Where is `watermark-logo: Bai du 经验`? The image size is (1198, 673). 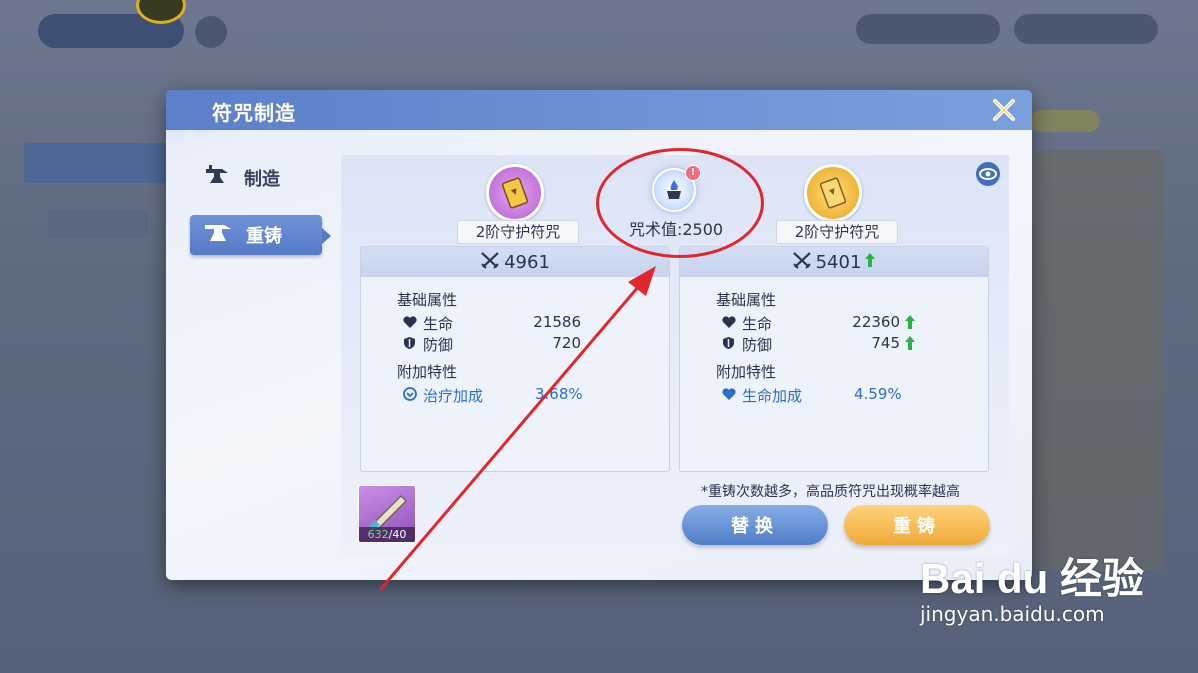
watermark-logo: Bai du 经验 is located at coordinates (1032, 578).